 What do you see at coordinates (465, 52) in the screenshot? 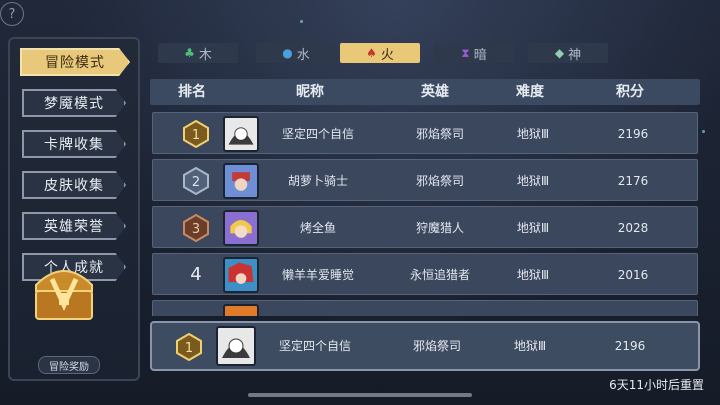
I see `hourglass-icon: ⧗` at bounding box center [465, 52].